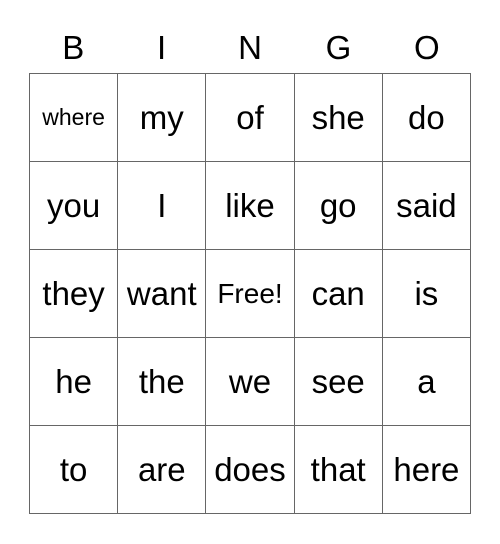 This screenshot has height=544, width=500. What do you see at coordinates (338, 206) in the screenshot?
I see `bingo-cell: go` at bounding box center [338, 206].